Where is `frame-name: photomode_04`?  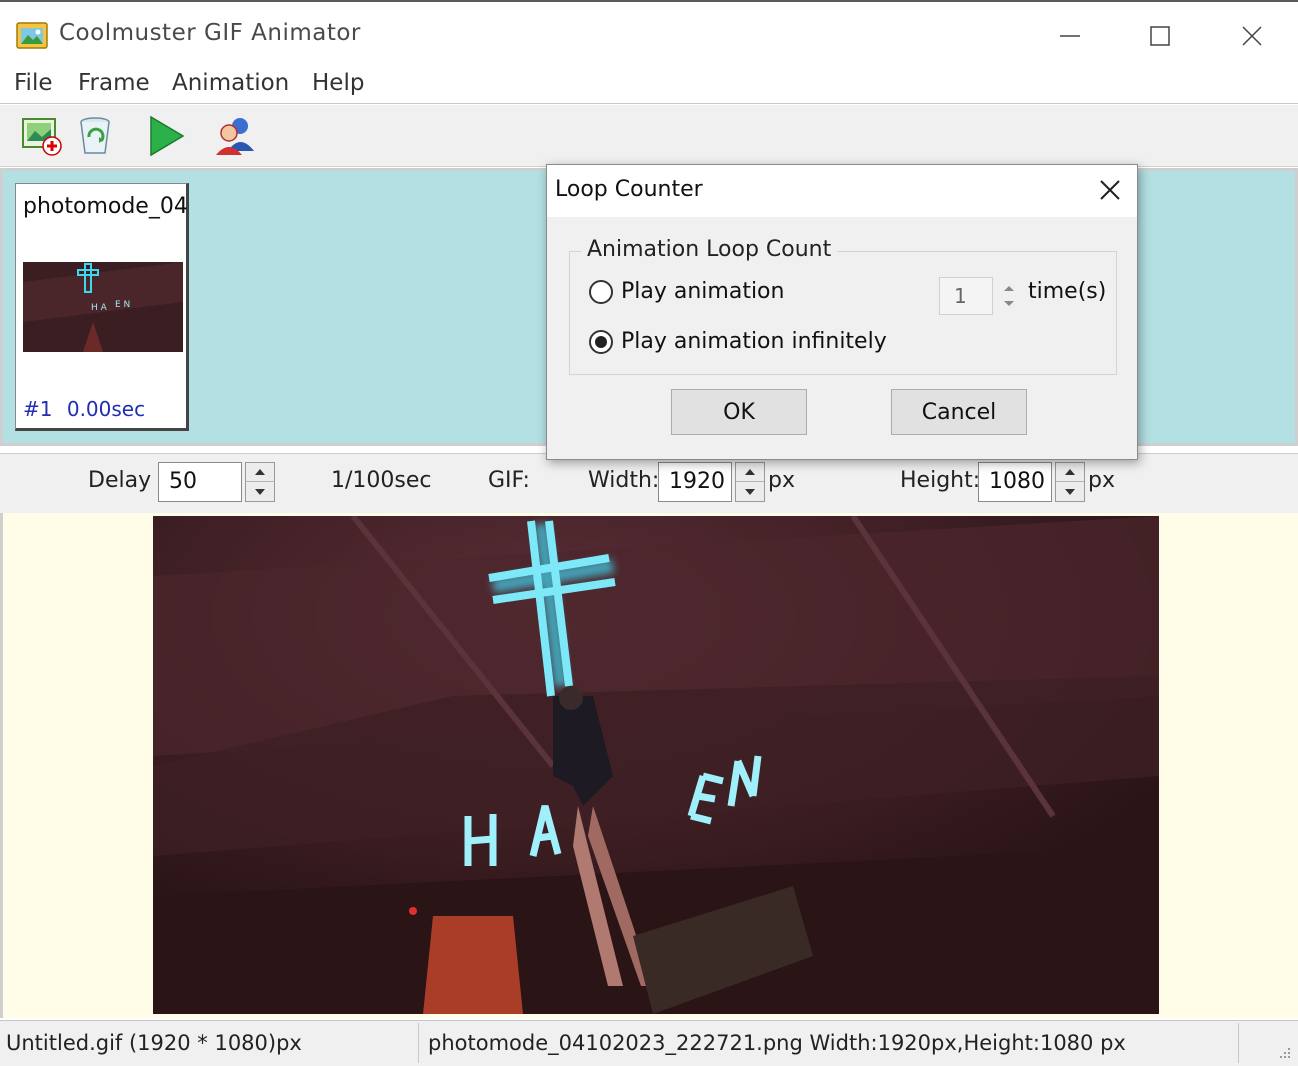 frame-name: photomode_04 is located at coordinates (105, 206).